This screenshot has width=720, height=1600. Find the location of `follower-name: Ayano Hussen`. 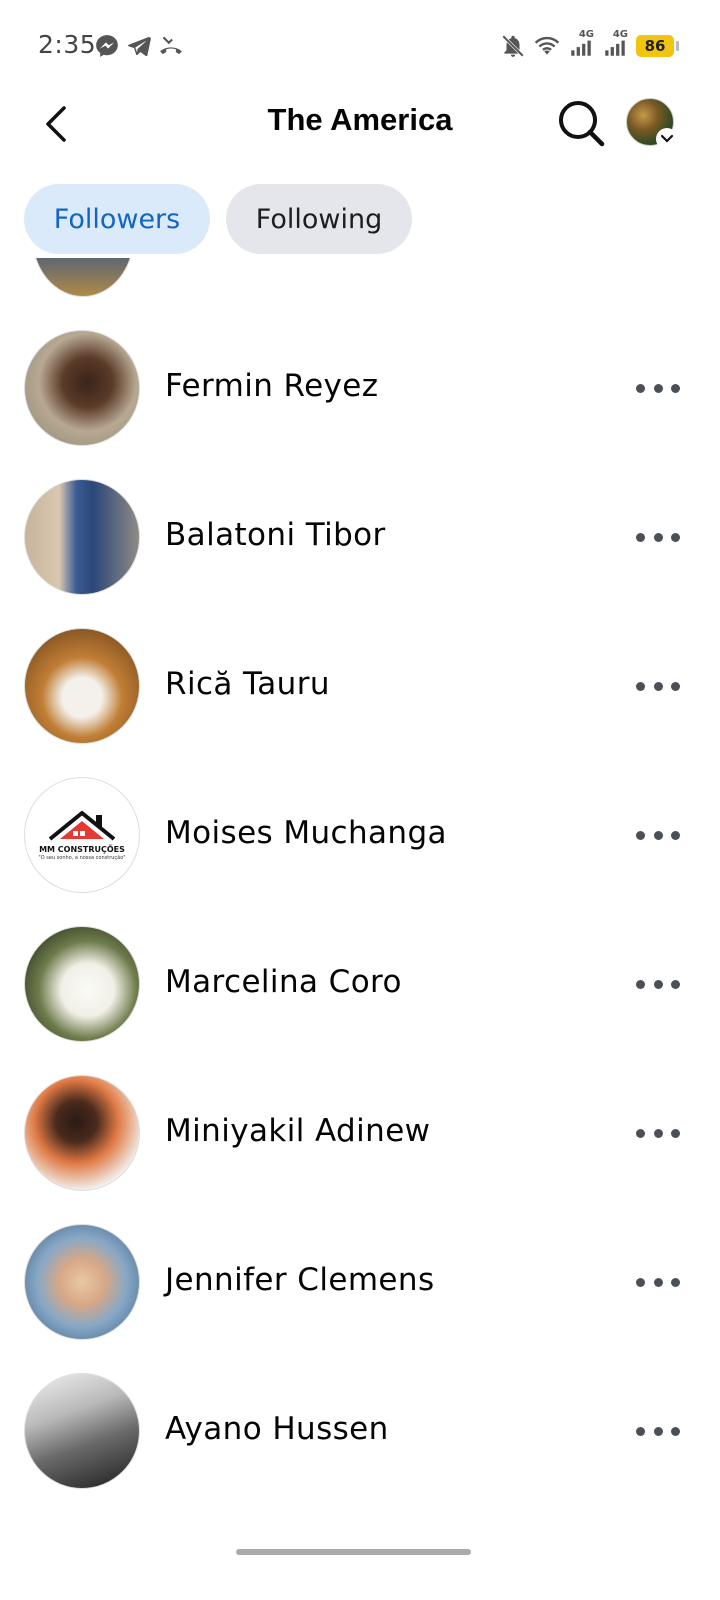

follower-name: Ayano Hussen is located at coordinates (277, 1429).